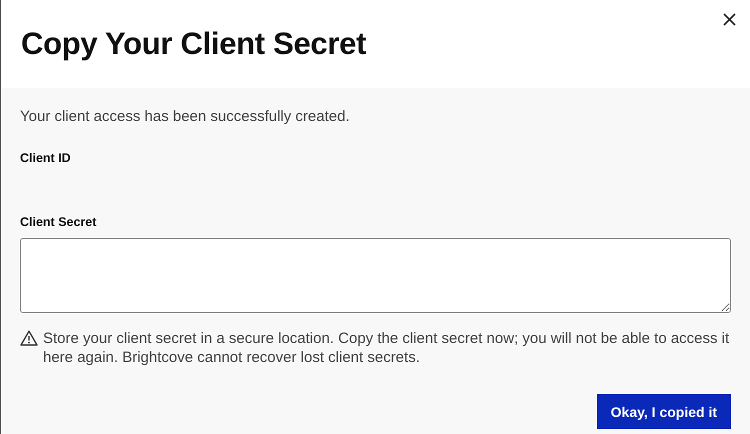 This screenshot has width=750, height=434. What do you see at coordinates (386, 348) in the screenshot?
I see `warning-text: Store your client secret in a secure location. Copy the client secret now; you will not be able to access it here again. Brightcove cannot recover lost client secrets.` at bounding box center [386, 348].